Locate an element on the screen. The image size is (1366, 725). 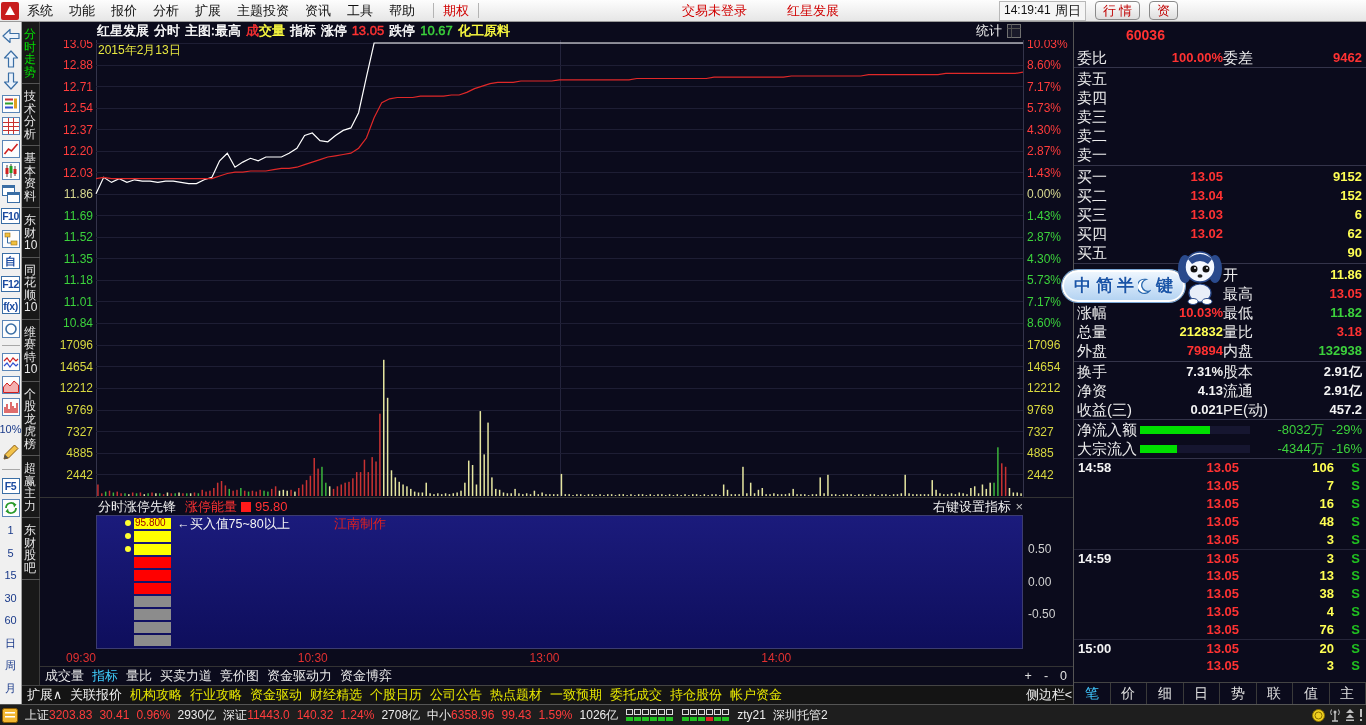
index-turnover: 2708亿 is located at coordinates (401, 715).